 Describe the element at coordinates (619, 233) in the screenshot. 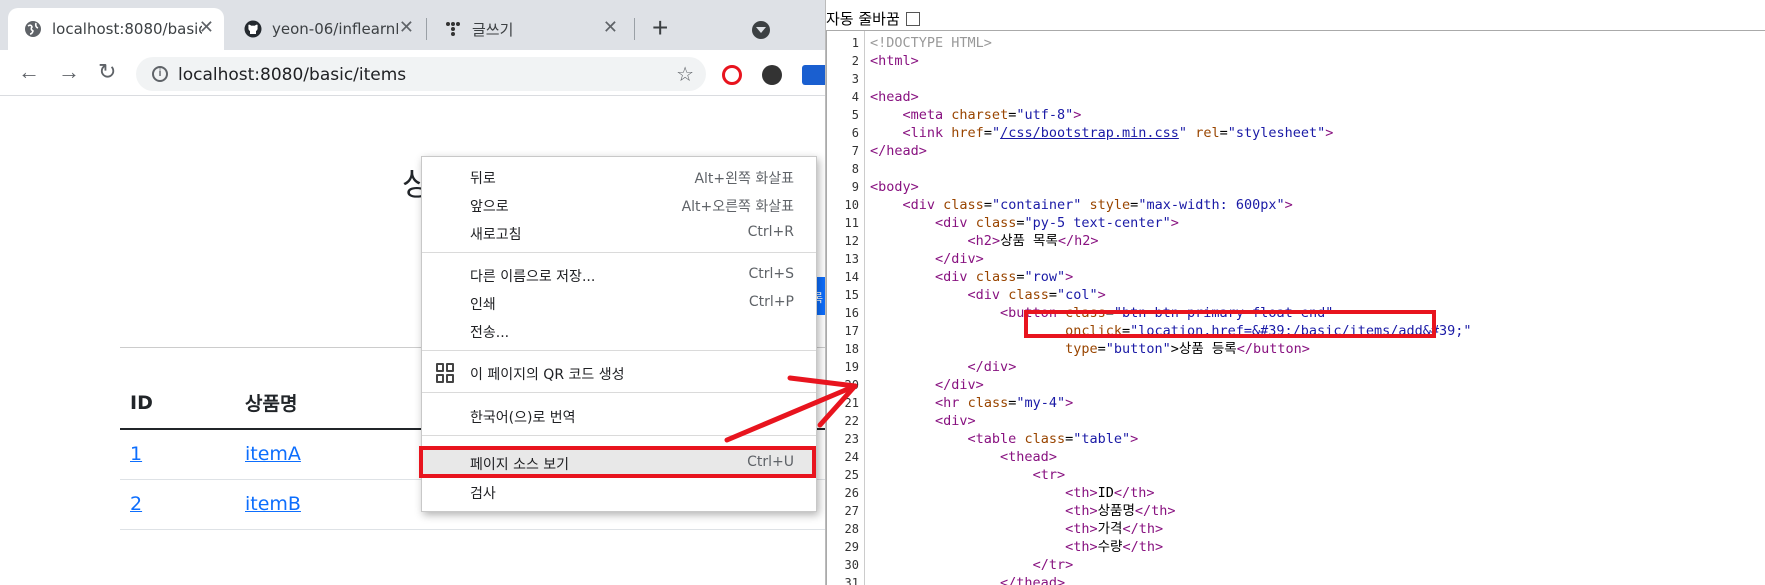

I see `menu-item-reload: 새로고침 Ctrl+R` at that location.